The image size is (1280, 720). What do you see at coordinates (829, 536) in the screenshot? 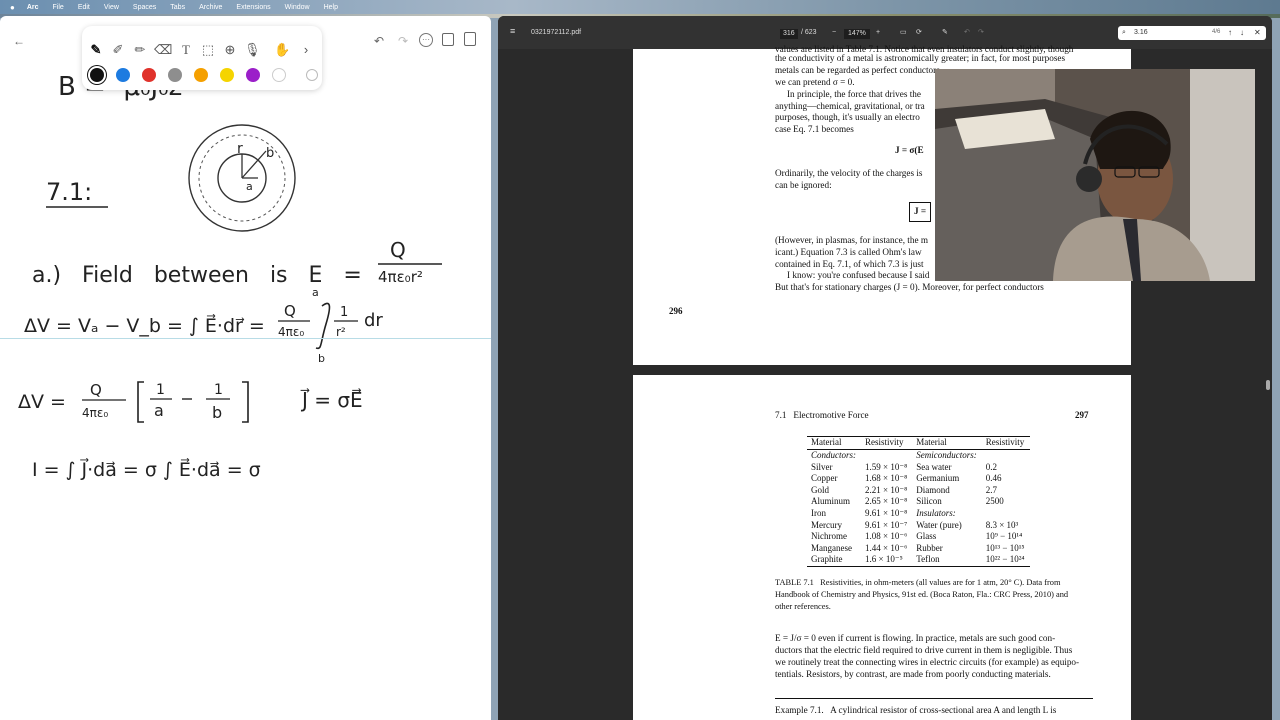
I see `table-cell: Nichrome` at bounding box center [829, 536].